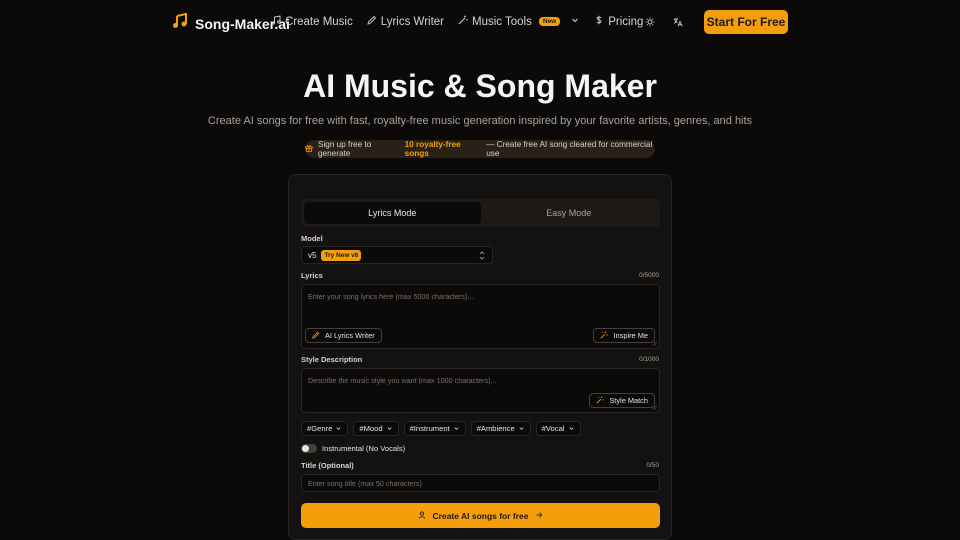 Image resolution: width=960 pixels, height=540 pixels. I want to click on toggle-knob, so click(305, 448).